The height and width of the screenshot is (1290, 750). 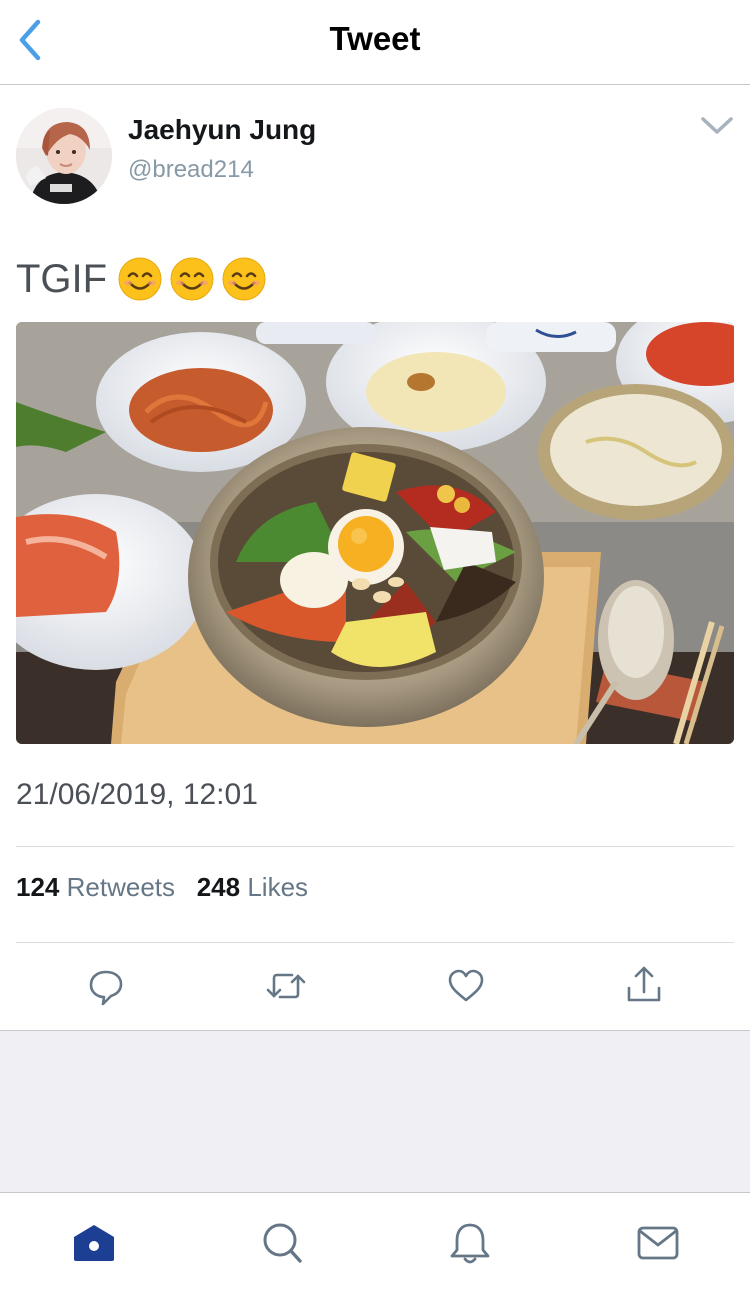 I want to click on page-title: Tweet, so click(x=375, y=38).